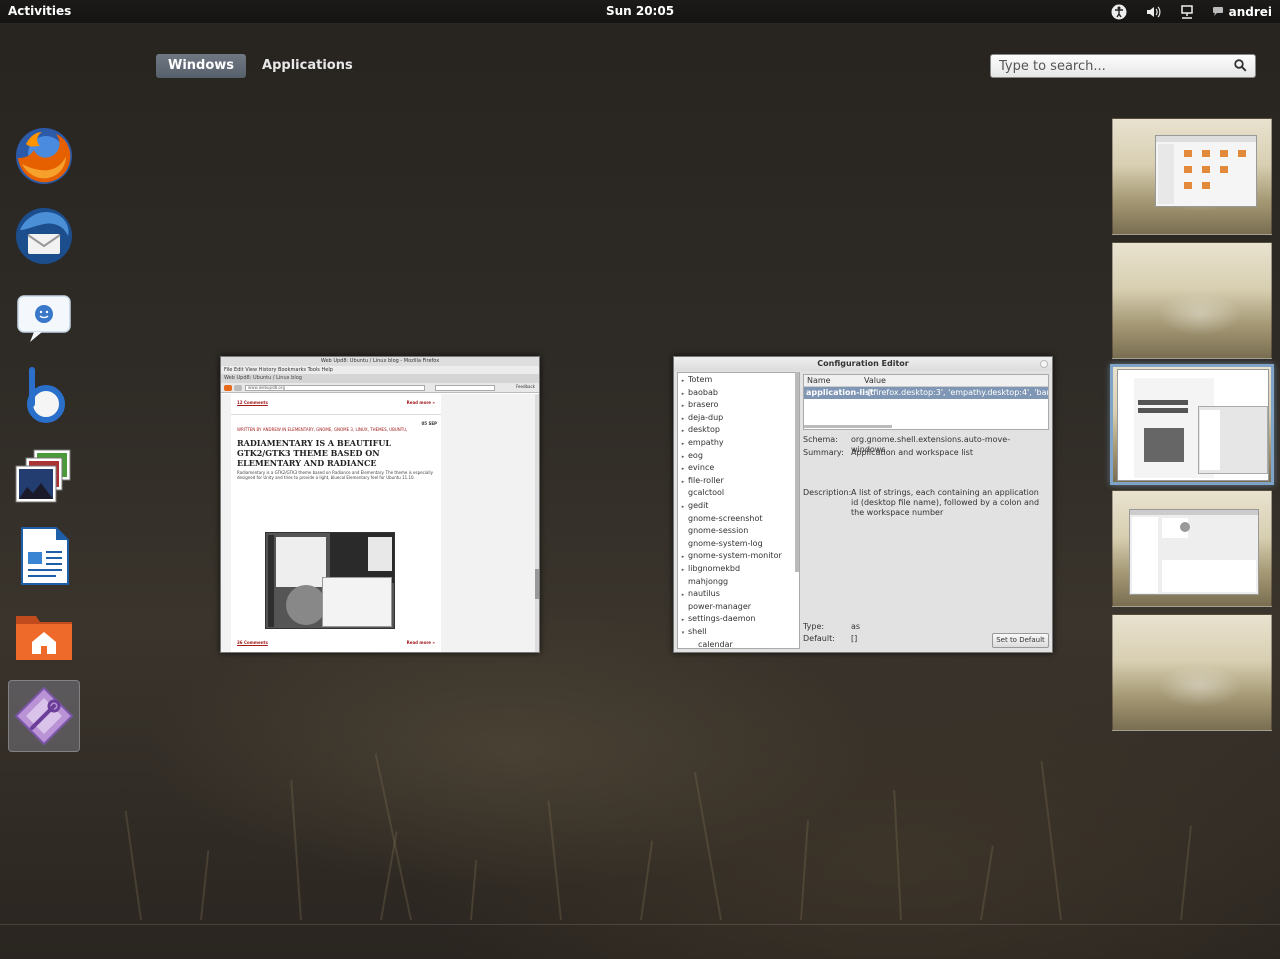 Image resolution: width=1280 pixels, height=959 pixels. What do you see at coordinates (683, 633) in the screenshot?
I see `expander-open-icon: ▾` at bounding box center [683, 633].